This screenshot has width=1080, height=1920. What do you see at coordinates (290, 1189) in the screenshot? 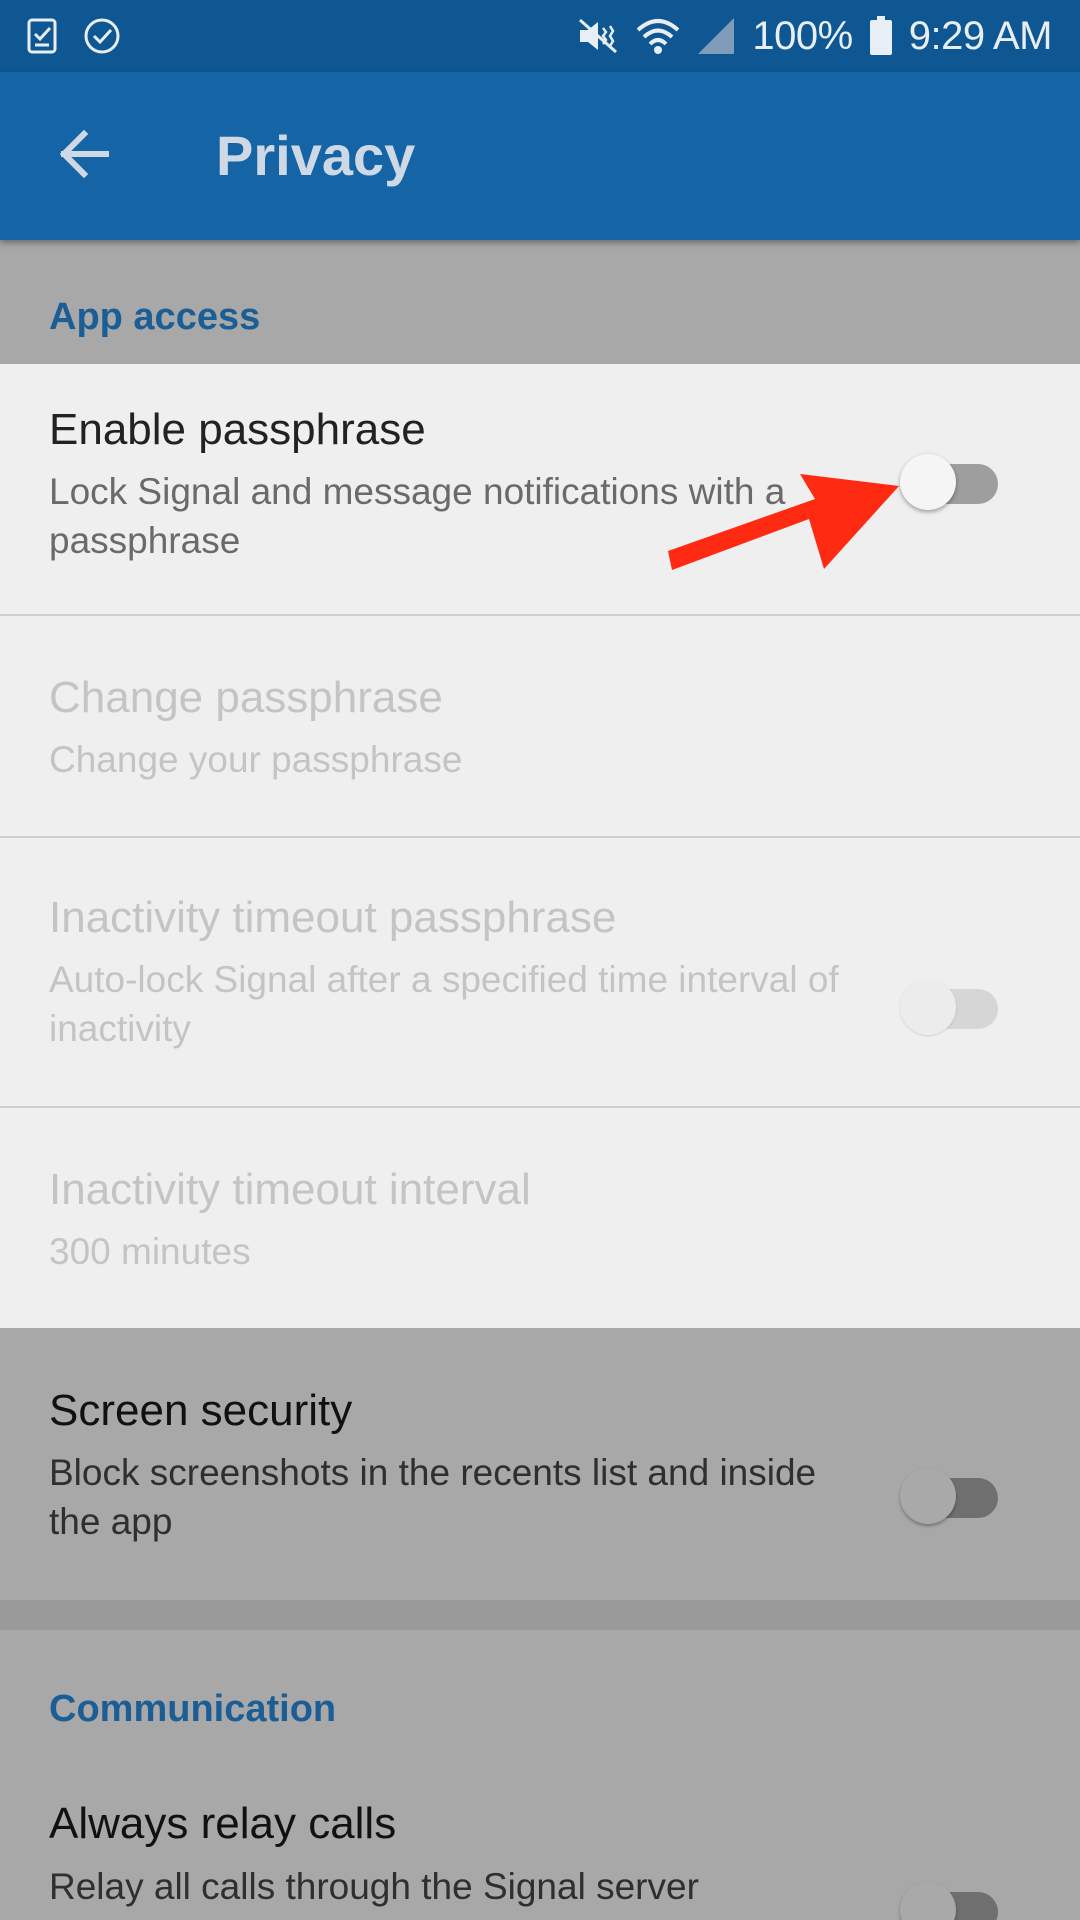
I see `pref-title: Inactivity timeout interval` at bounding box center [290, 1189].